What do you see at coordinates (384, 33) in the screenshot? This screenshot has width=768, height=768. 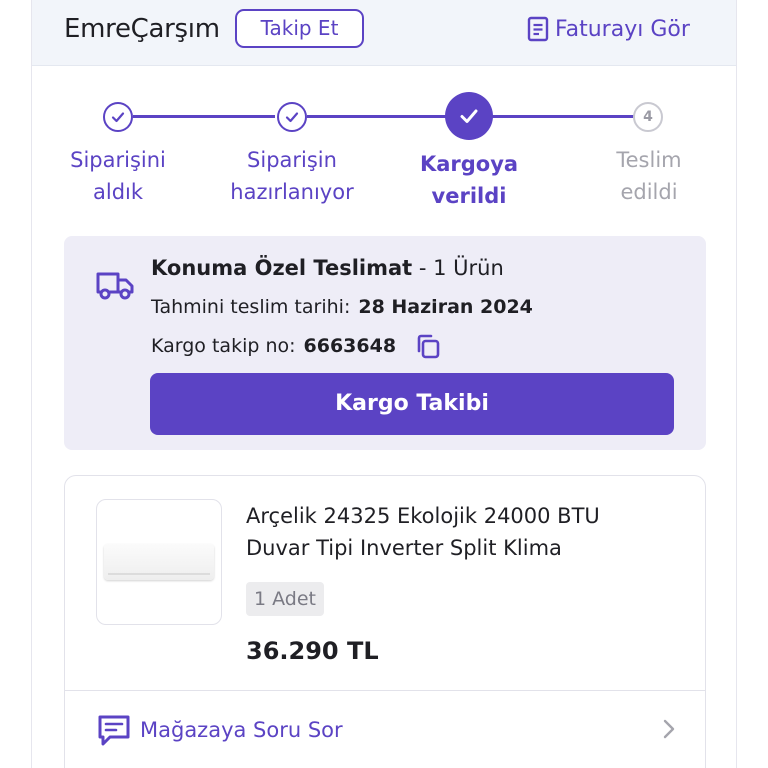 I see `store-header: EmreÇarşım Takip Et Faturayı Gör` at bounding box center [384, 33].